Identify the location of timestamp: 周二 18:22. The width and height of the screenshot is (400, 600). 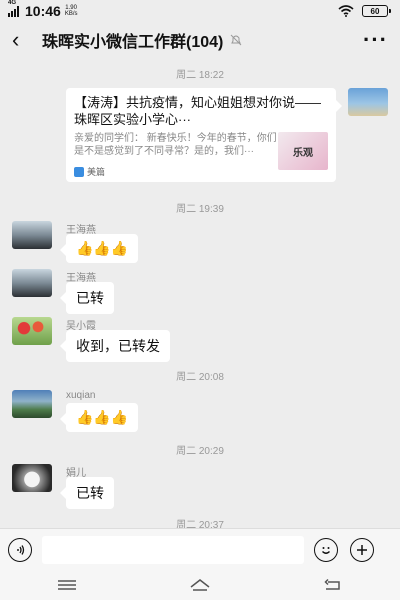
(200, 75).